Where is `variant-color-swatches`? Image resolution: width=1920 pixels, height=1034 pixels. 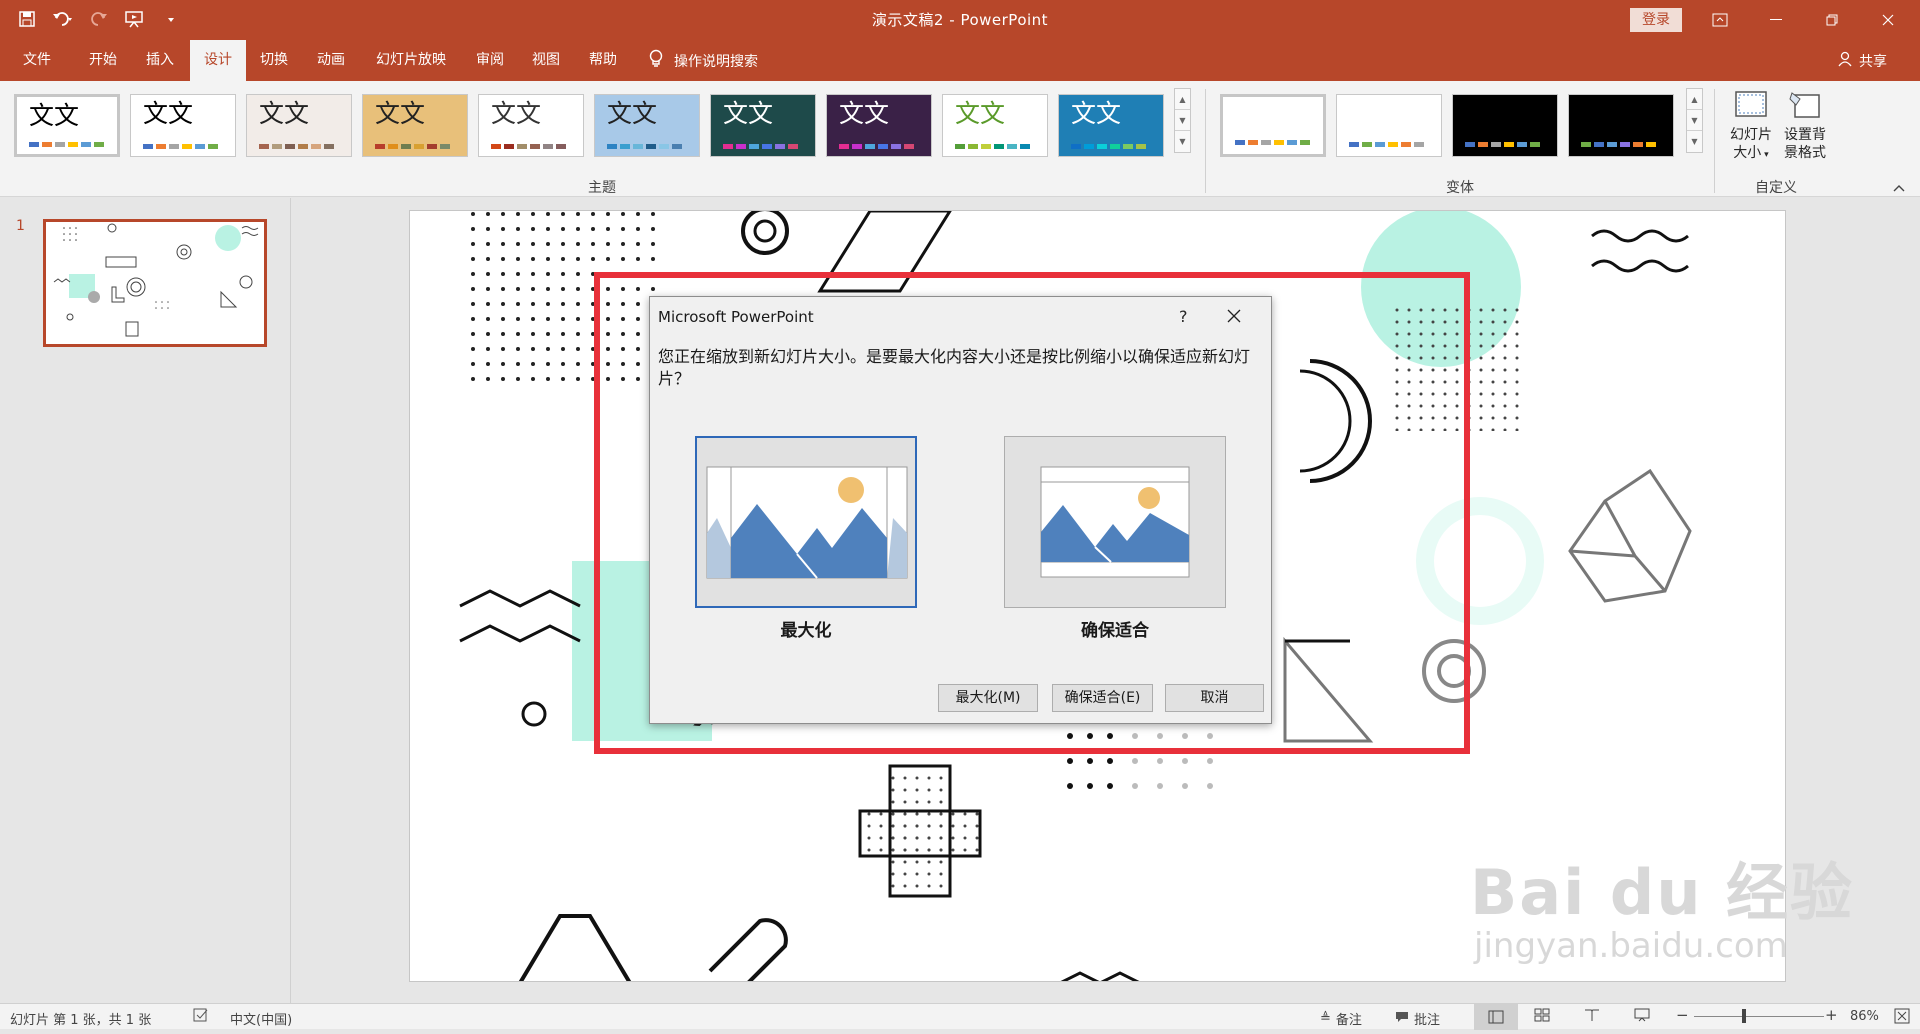 variant-color-swatches is located at coordinates (1502, 144).